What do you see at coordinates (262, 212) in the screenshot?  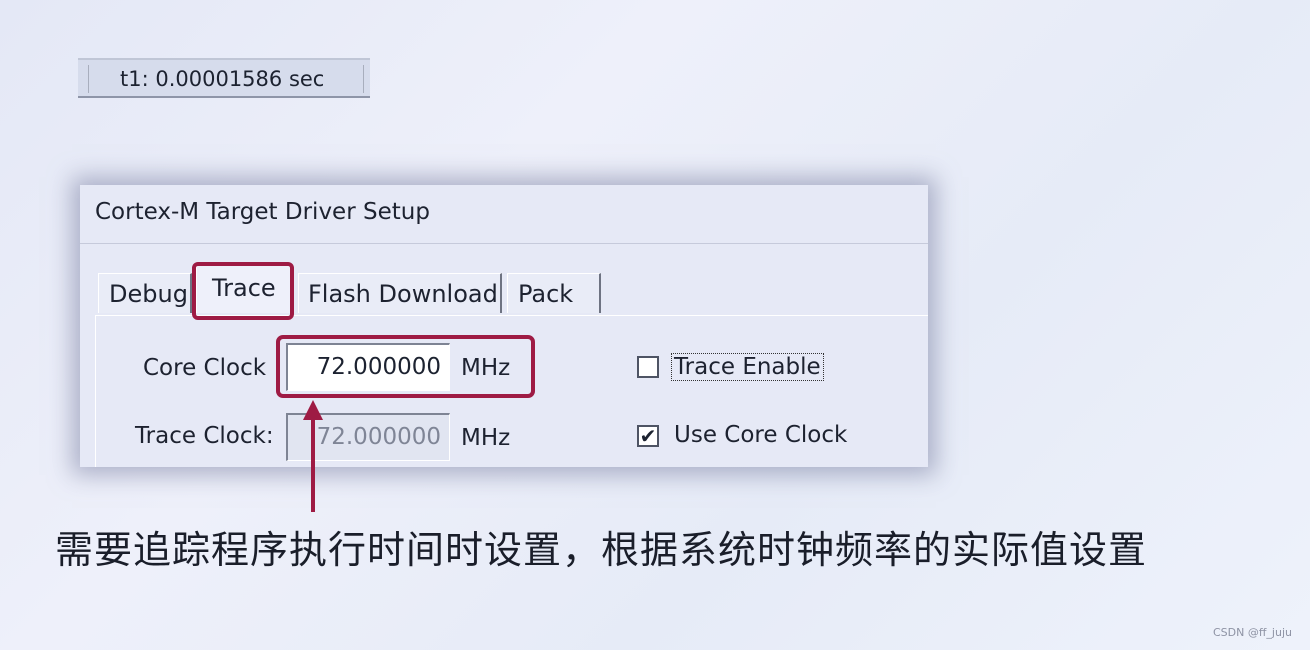 I see `dialog-title: Cortex-M Target Driver Setup` at bounding box center [262, 212].